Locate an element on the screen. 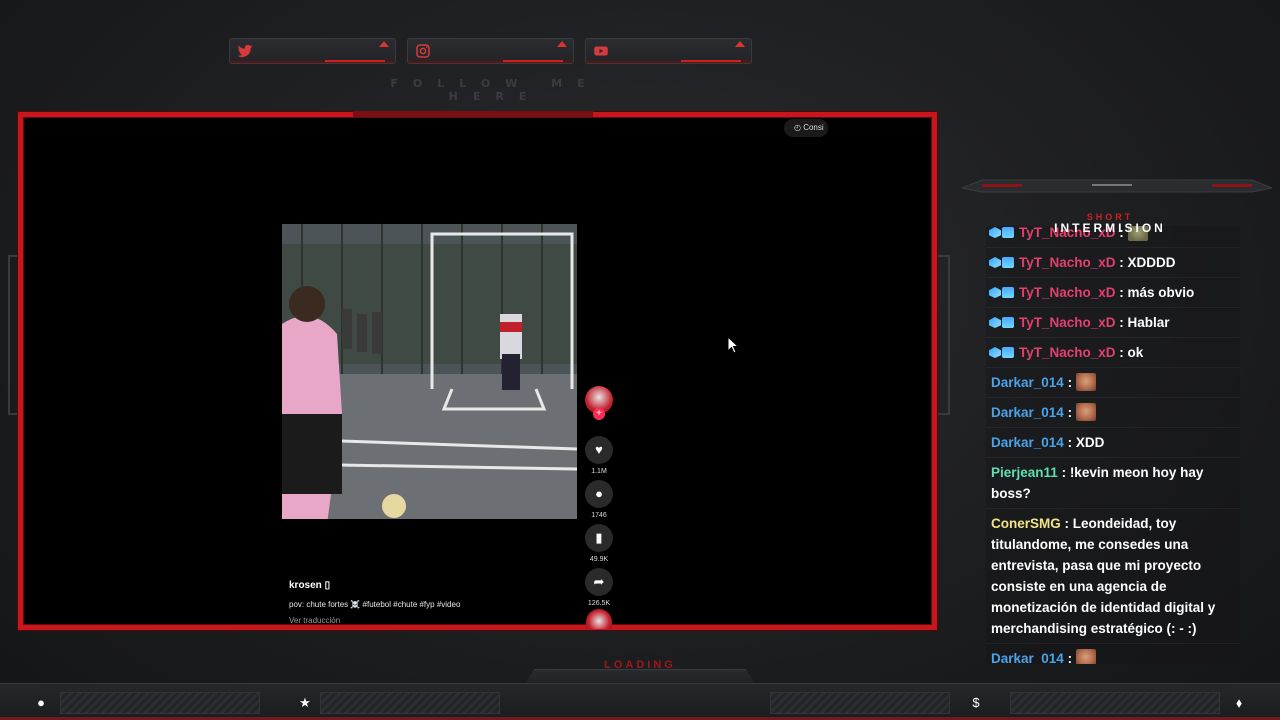  music-disc-avatar is located at coordinates (599, 619).